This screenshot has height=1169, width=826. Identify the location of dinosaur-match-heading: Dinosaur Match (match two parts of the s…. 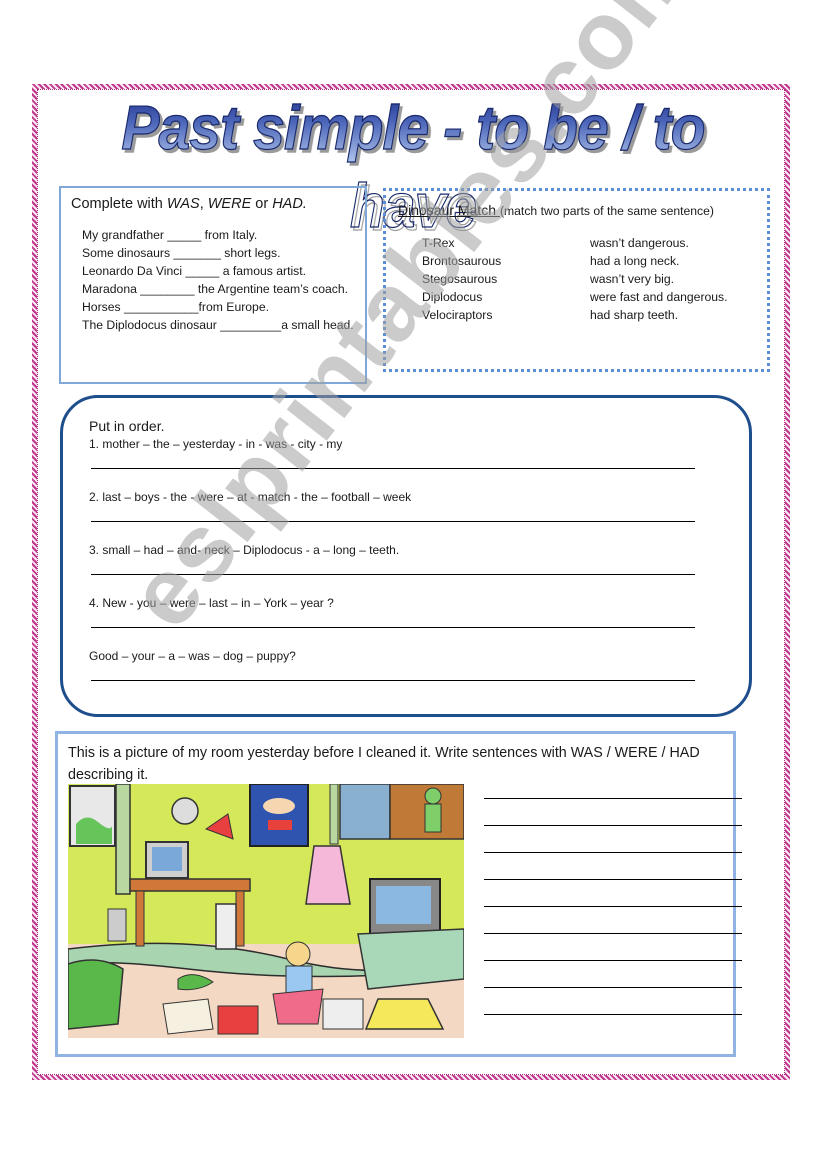
(576, 210).